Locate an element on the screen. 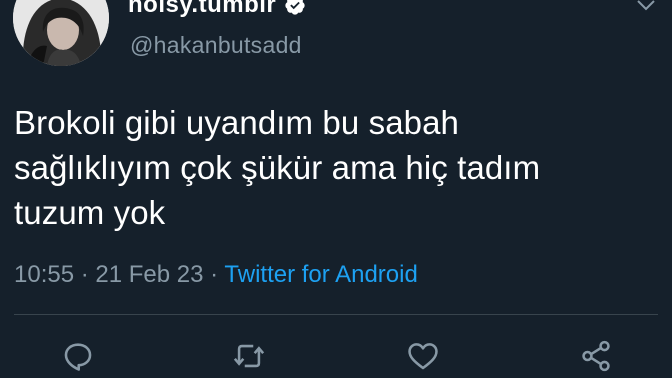  tweet-text-line: tuzum yok is located at coordinates (90, 212).